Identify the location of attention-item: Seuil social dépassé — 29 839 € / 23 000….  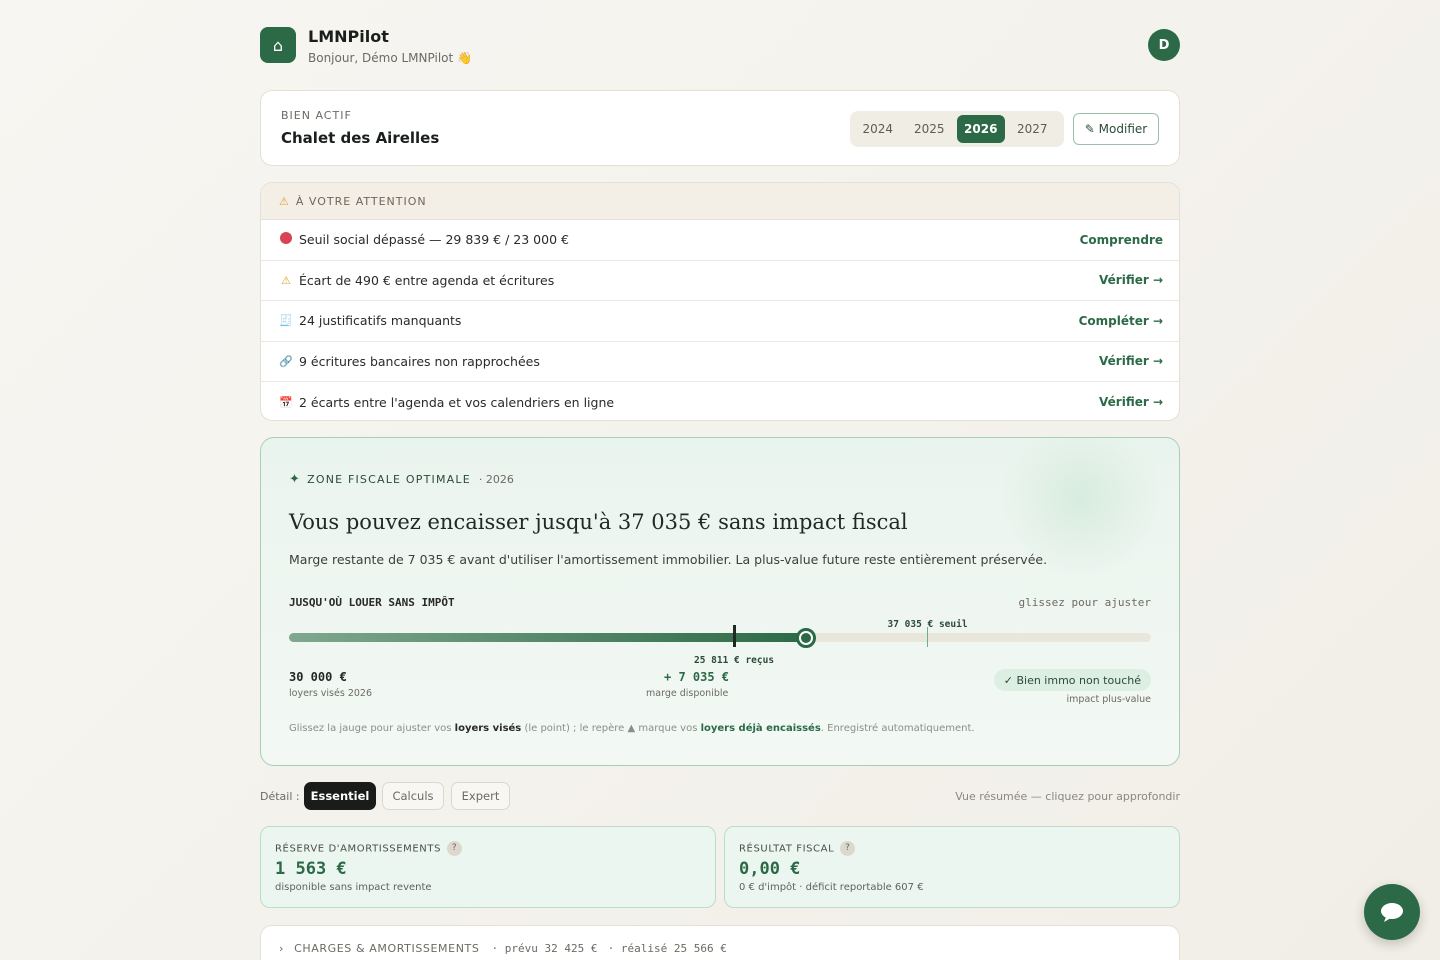
(720, 240).